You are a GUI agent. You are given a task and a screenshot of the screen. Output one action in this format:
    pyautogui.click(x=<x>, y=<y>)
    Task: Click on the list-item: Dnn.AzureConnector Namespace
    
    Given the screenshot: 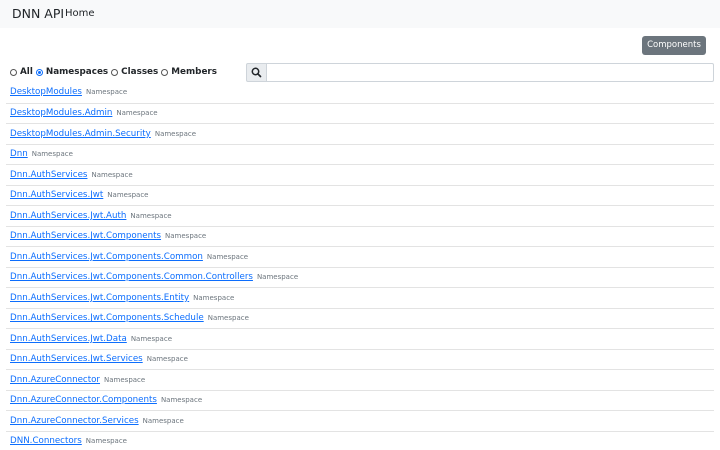 What is the action you would take?
    pyautogui.click(x=360, y=379)
    